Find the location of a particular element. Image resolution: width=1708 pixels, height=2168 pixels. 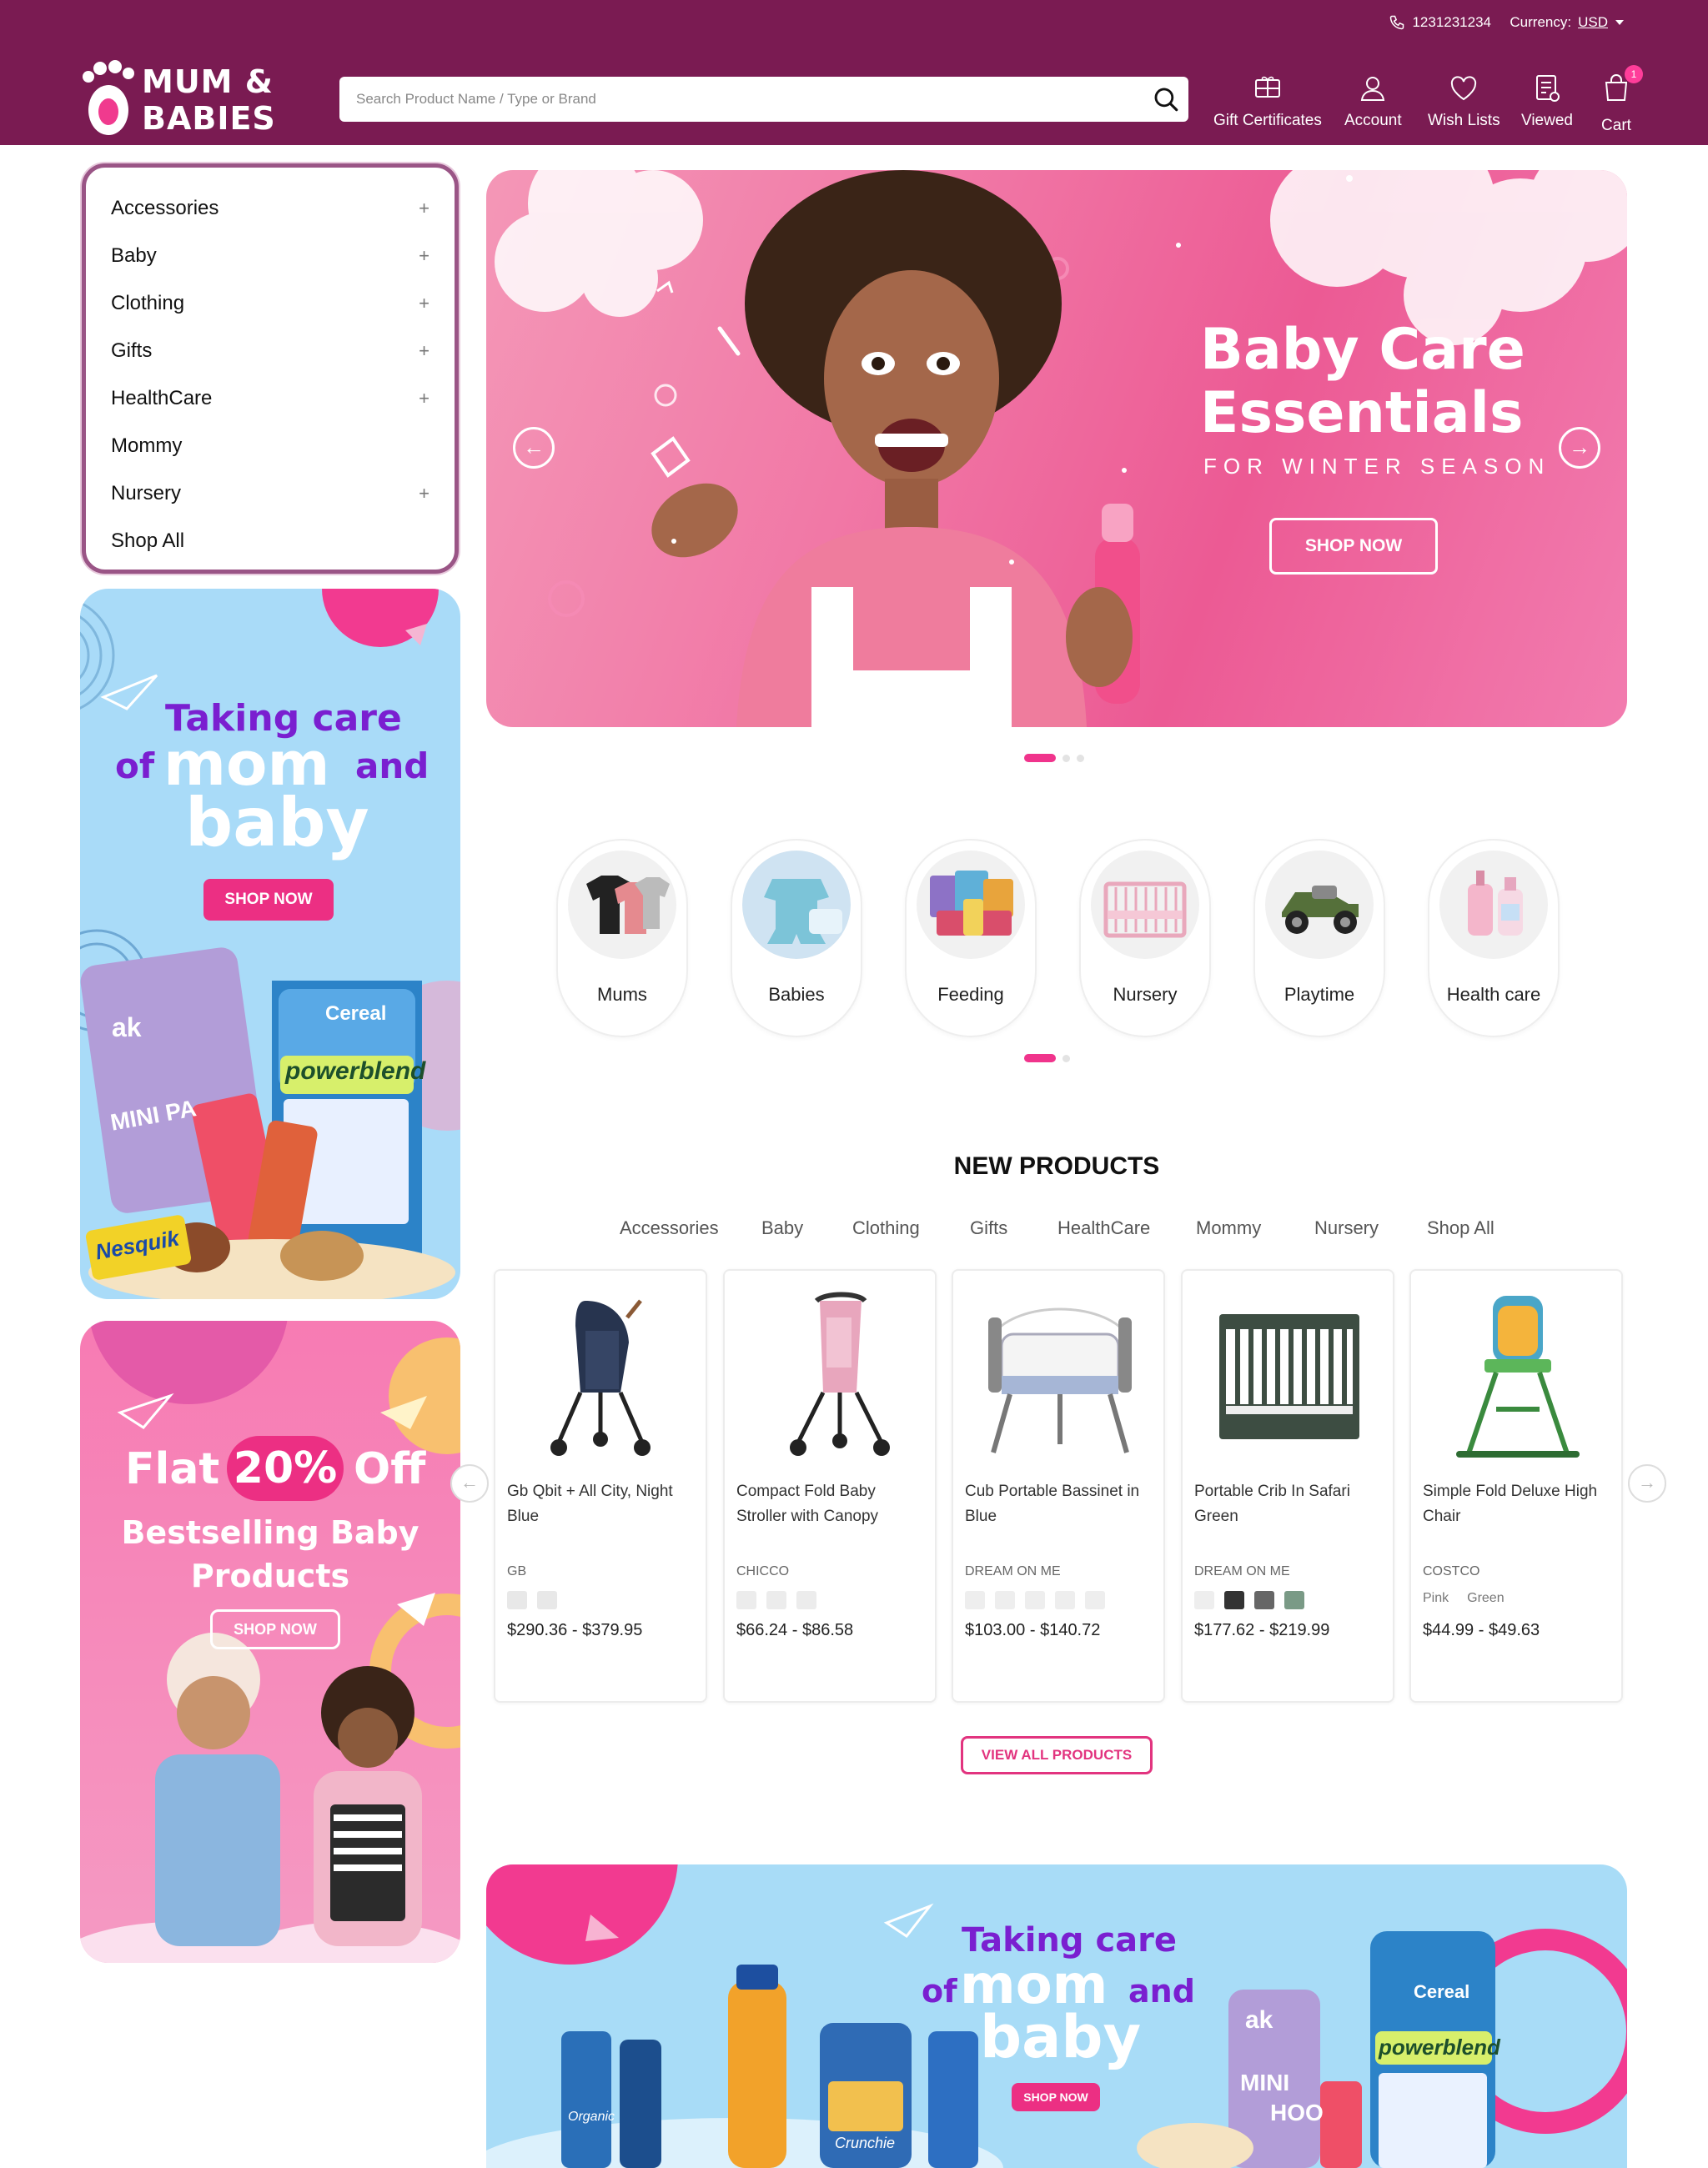

new-products-heading: NEW PRODUCTS is located at coordinates (1056, 1166).